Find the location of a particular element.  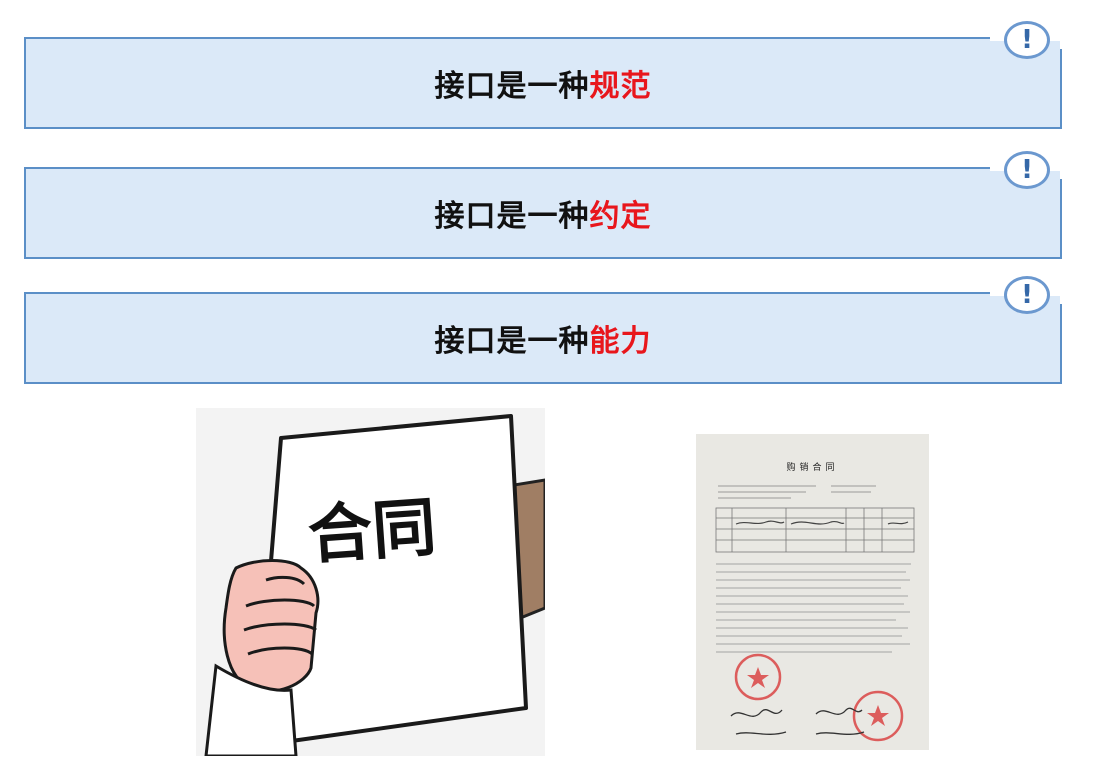

contract-cartoon-image: 合同 is located at coordinates (371, 583).